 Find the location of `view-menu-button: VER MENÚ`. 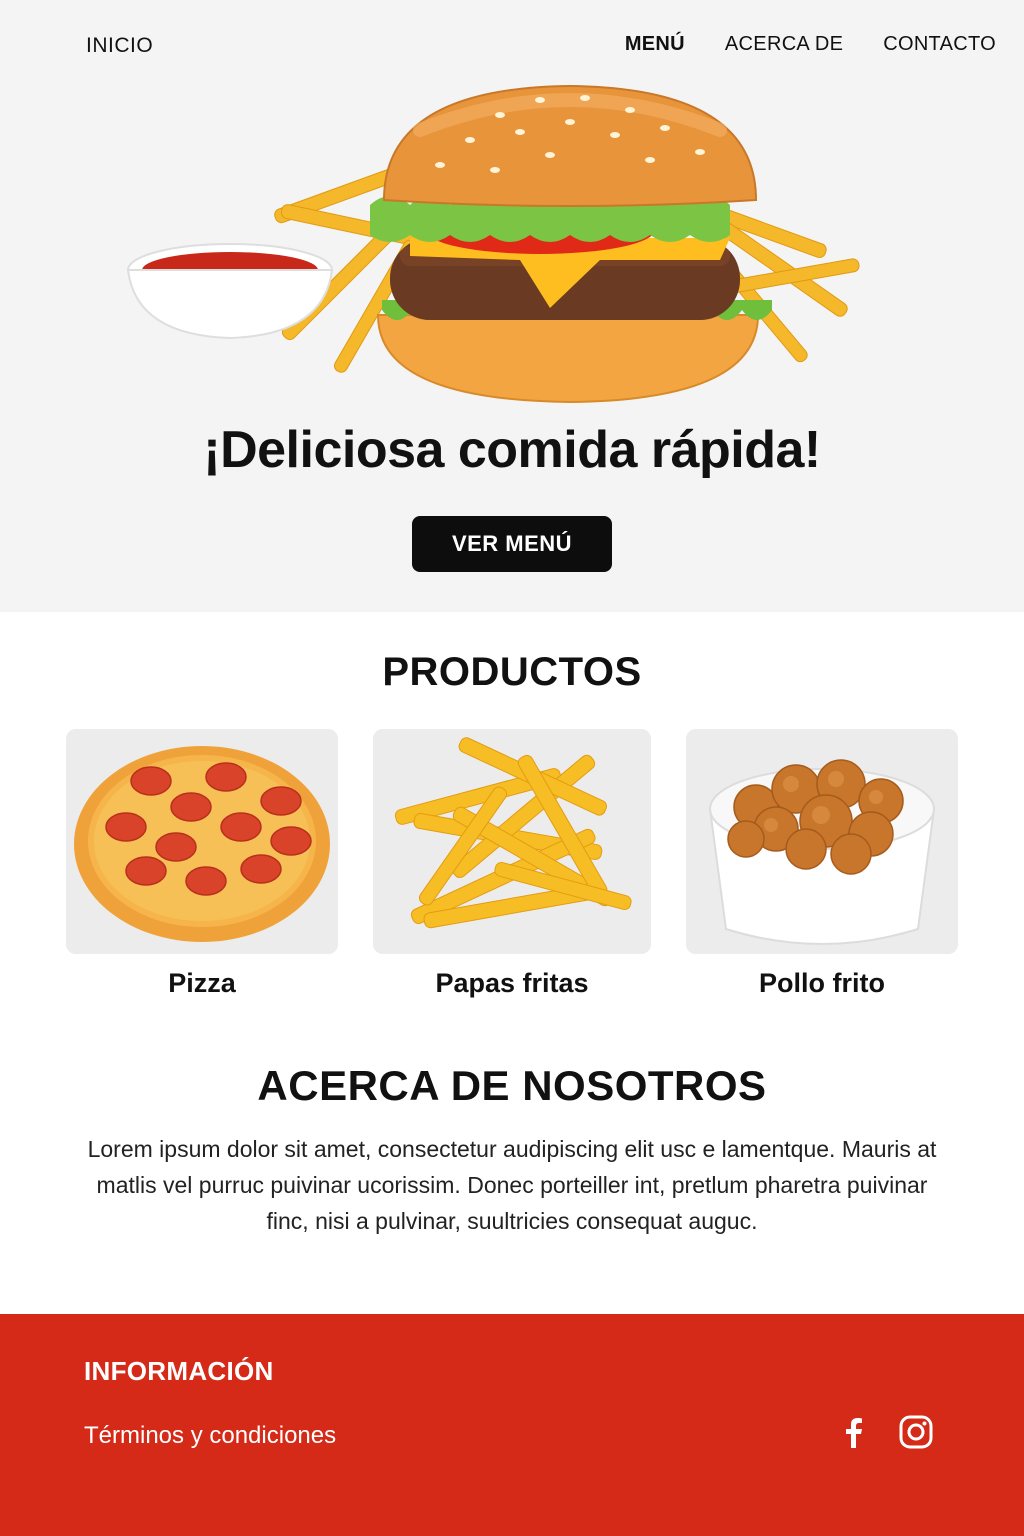

view-menu-button: VER MENÚ is located at coordinates (512, 544).